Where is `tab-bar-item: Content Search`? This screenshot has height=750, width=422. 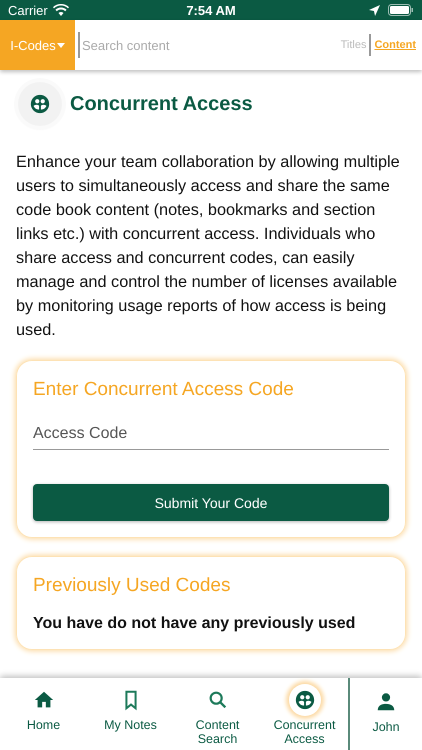 tab-bar-item: Content Search is located at coordinates (217, 714).